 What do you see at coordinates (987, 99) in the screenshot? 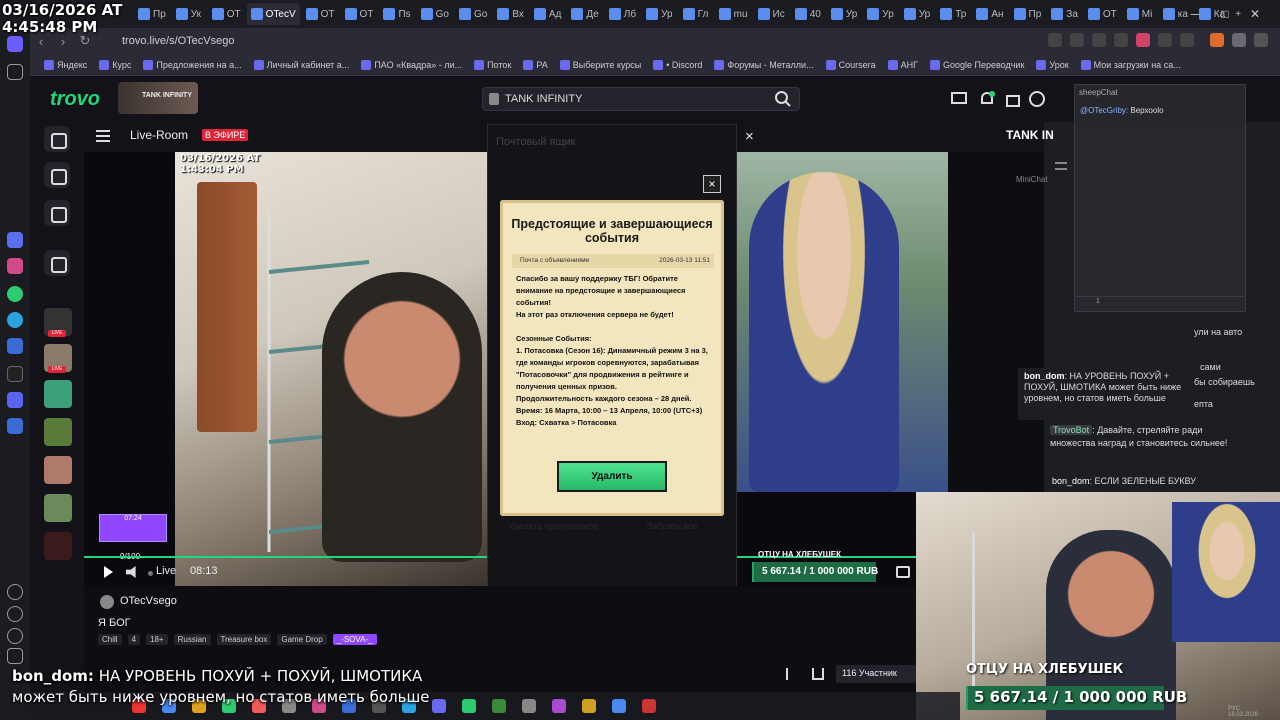
I see `notification-icon` at bounding box center [987, 99].